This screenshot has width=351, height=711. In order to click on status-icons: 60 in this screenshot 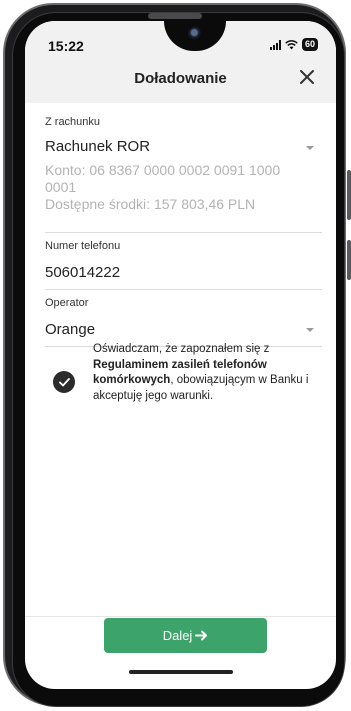, I will do `click(293, 44)`.